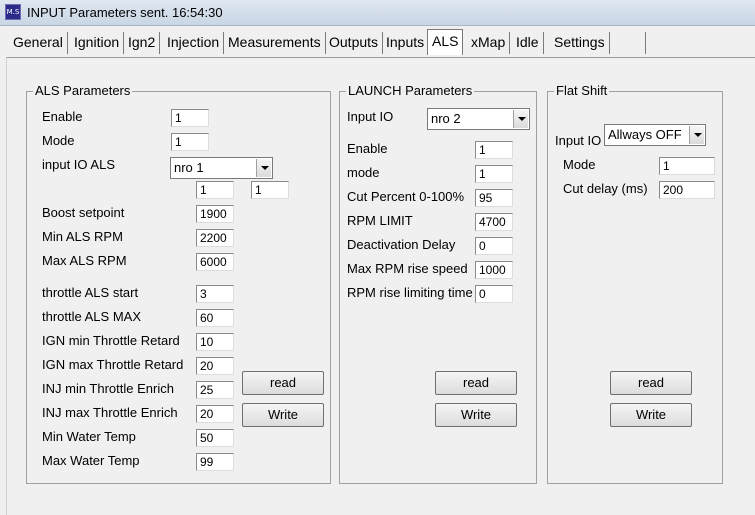  What do you see at coordinates (190, 118) in the screenshot?
I see `als-enable-field: 1` at bounding box center [190, 118].